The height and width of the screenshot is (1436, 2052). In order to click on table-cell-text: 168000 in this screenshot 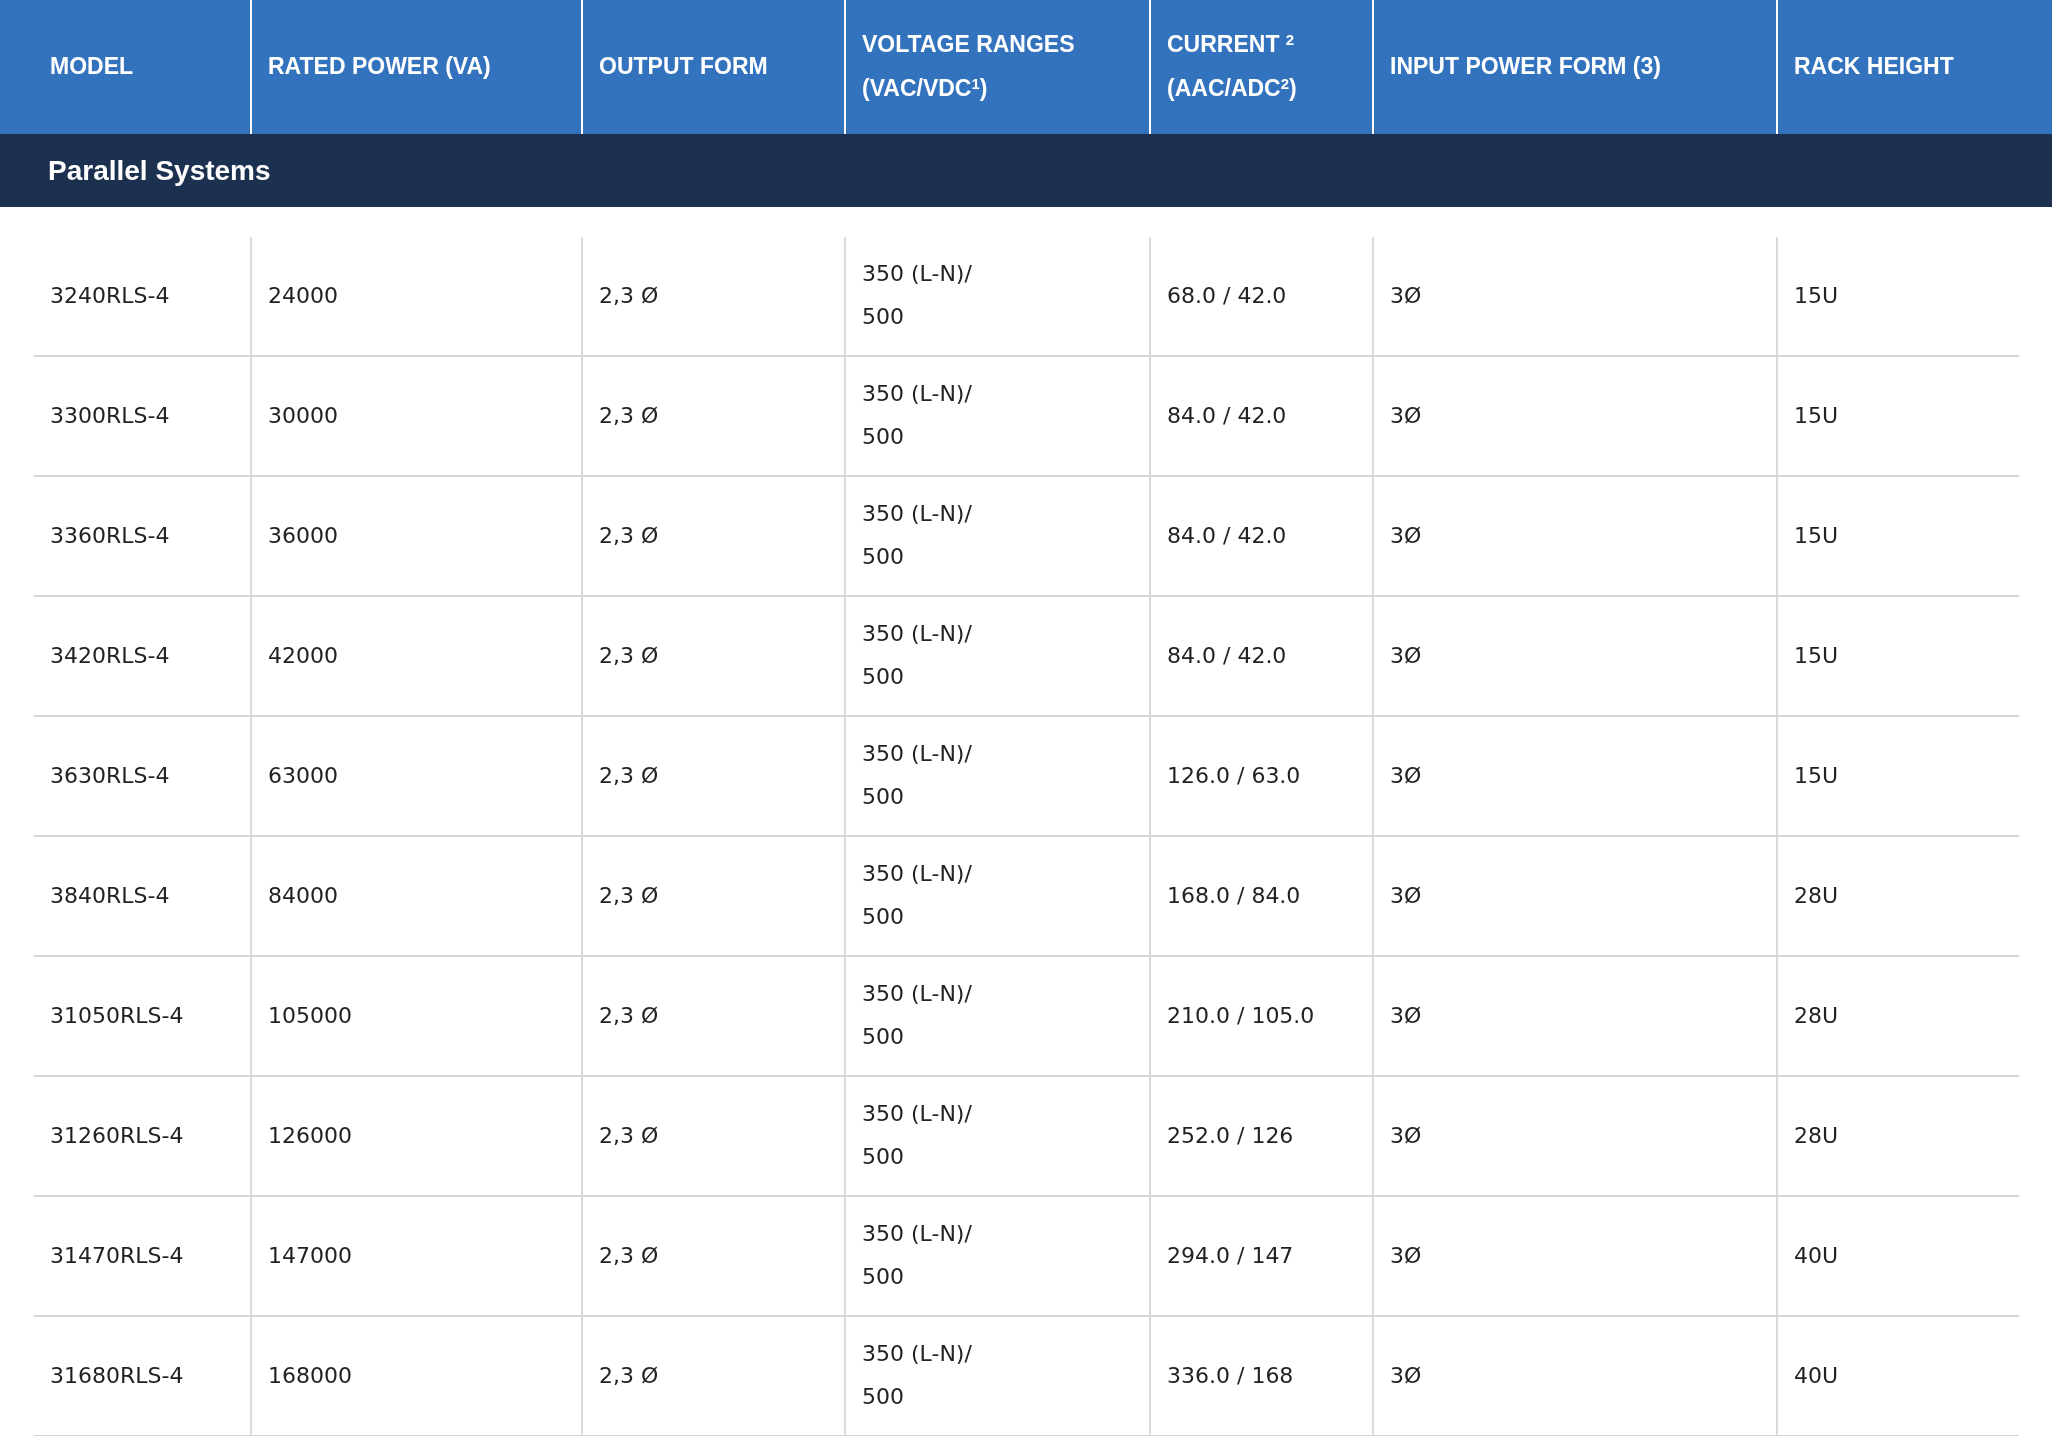, I will do `click(310, 1375)`.